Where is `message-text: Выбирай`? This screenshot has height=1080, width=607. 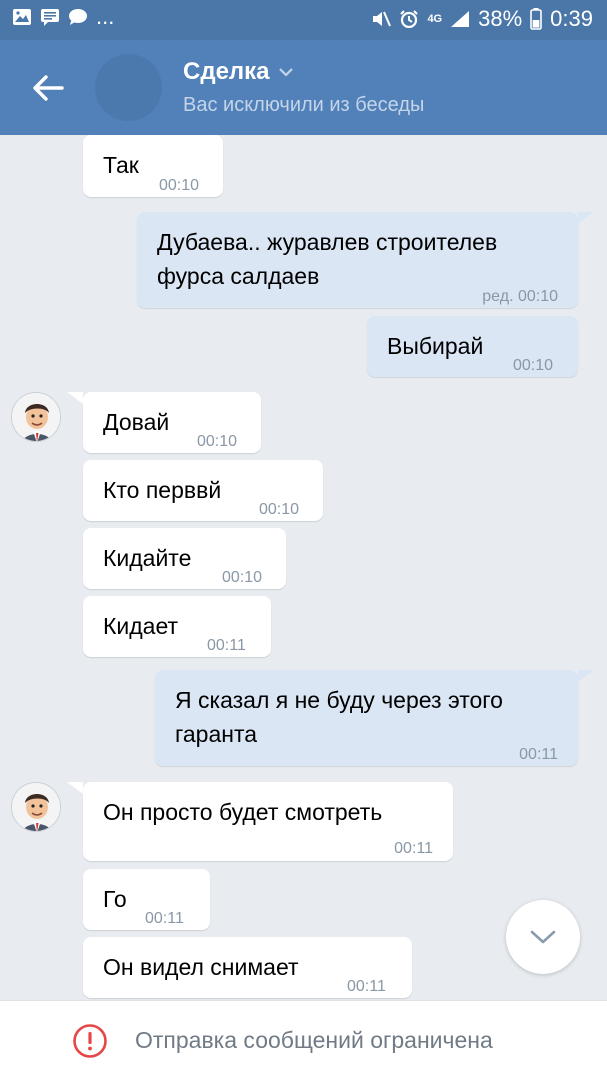
message-text: Выбирай is located at coordinates (435, 346).